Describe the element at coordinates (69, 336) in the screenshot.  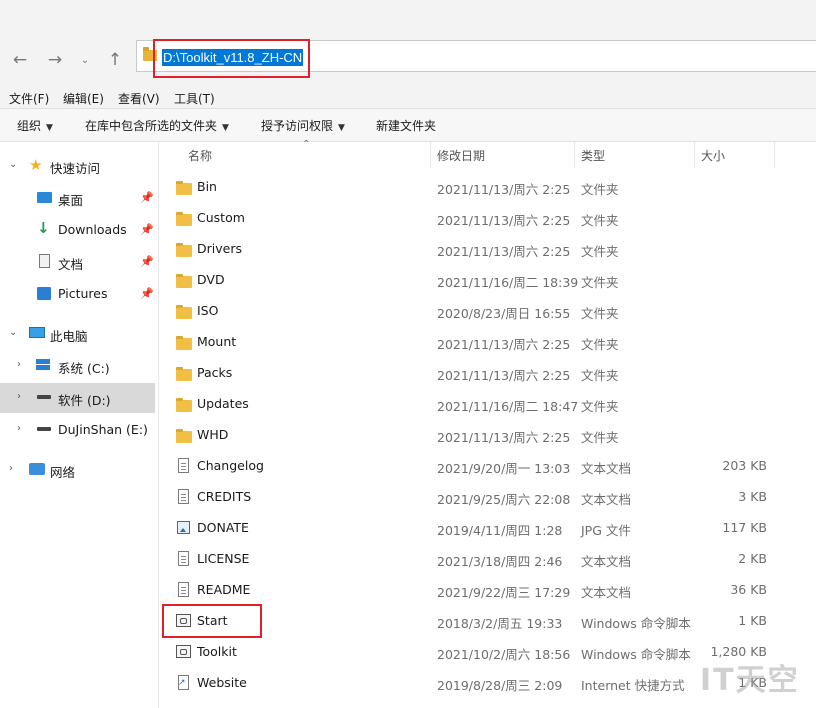
I see `sidebar-label: 此电脑` at that location.